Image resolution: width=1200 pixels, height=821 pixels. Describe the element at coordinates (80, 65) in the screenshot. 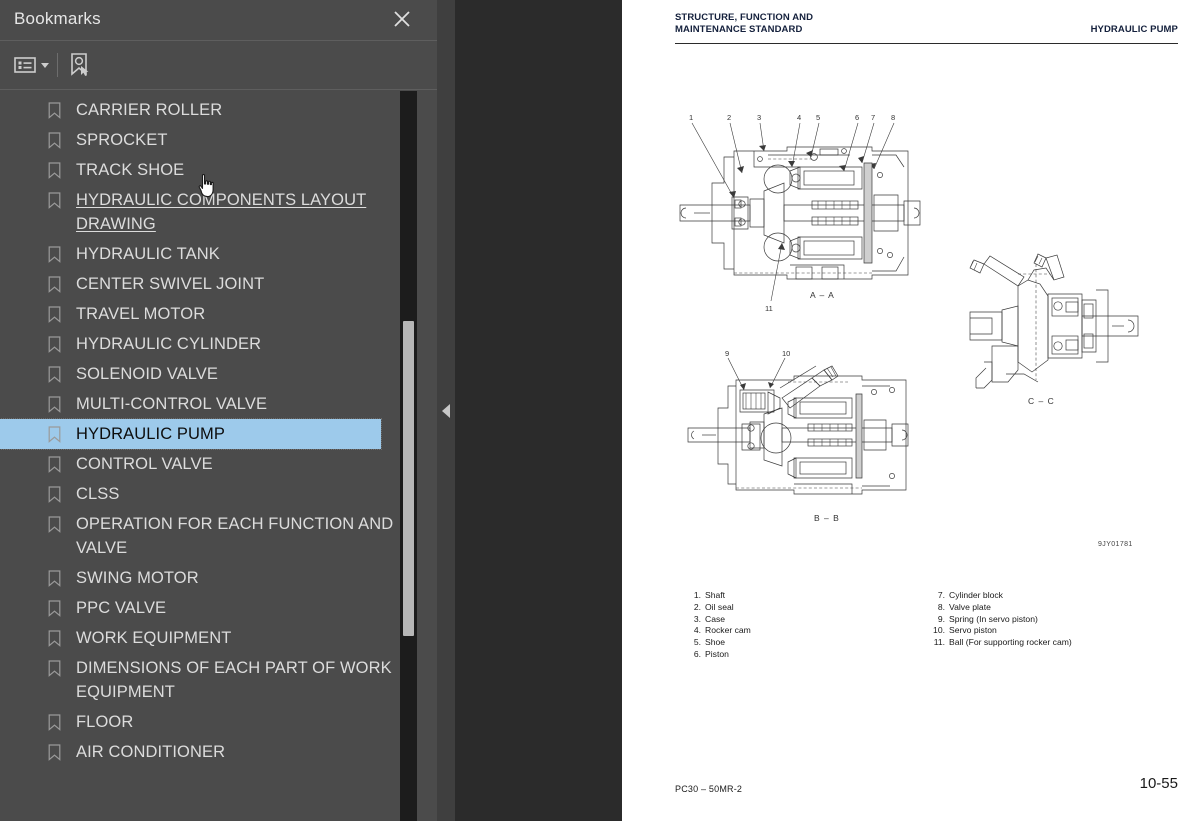

I see `new-bookmark-icon` at that location.